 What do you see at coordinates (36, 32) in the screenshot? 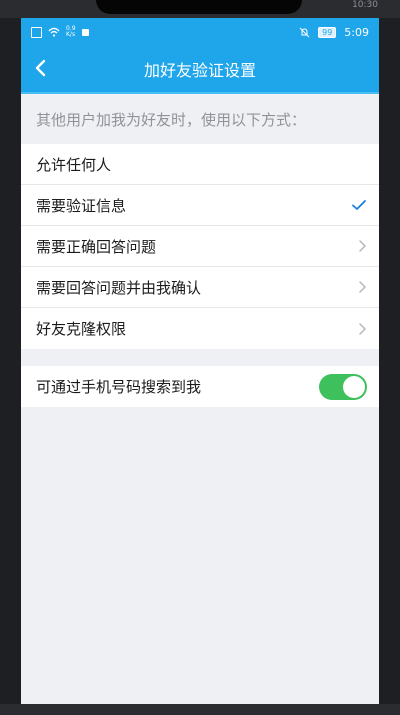
I see `sim-icon` at bounding box center [36, 32].